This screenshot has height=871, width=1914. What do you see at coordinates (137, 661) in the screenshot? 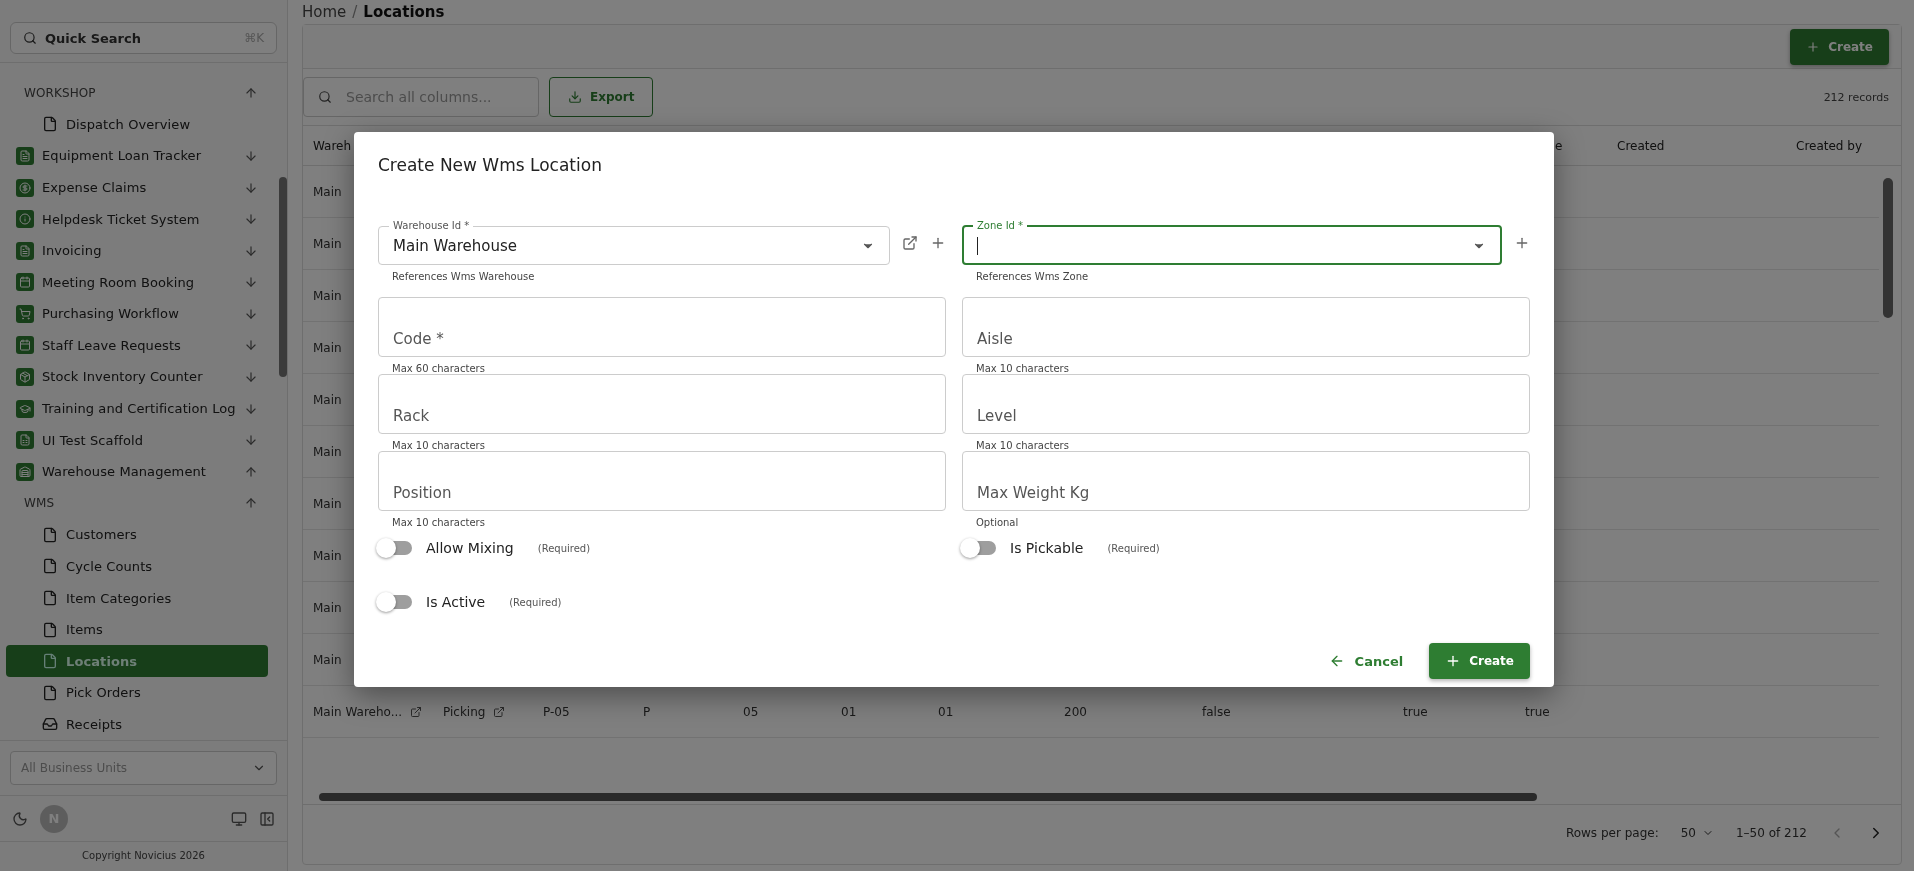
I see `nav-item: Locations` at bounding box center [137, 661].